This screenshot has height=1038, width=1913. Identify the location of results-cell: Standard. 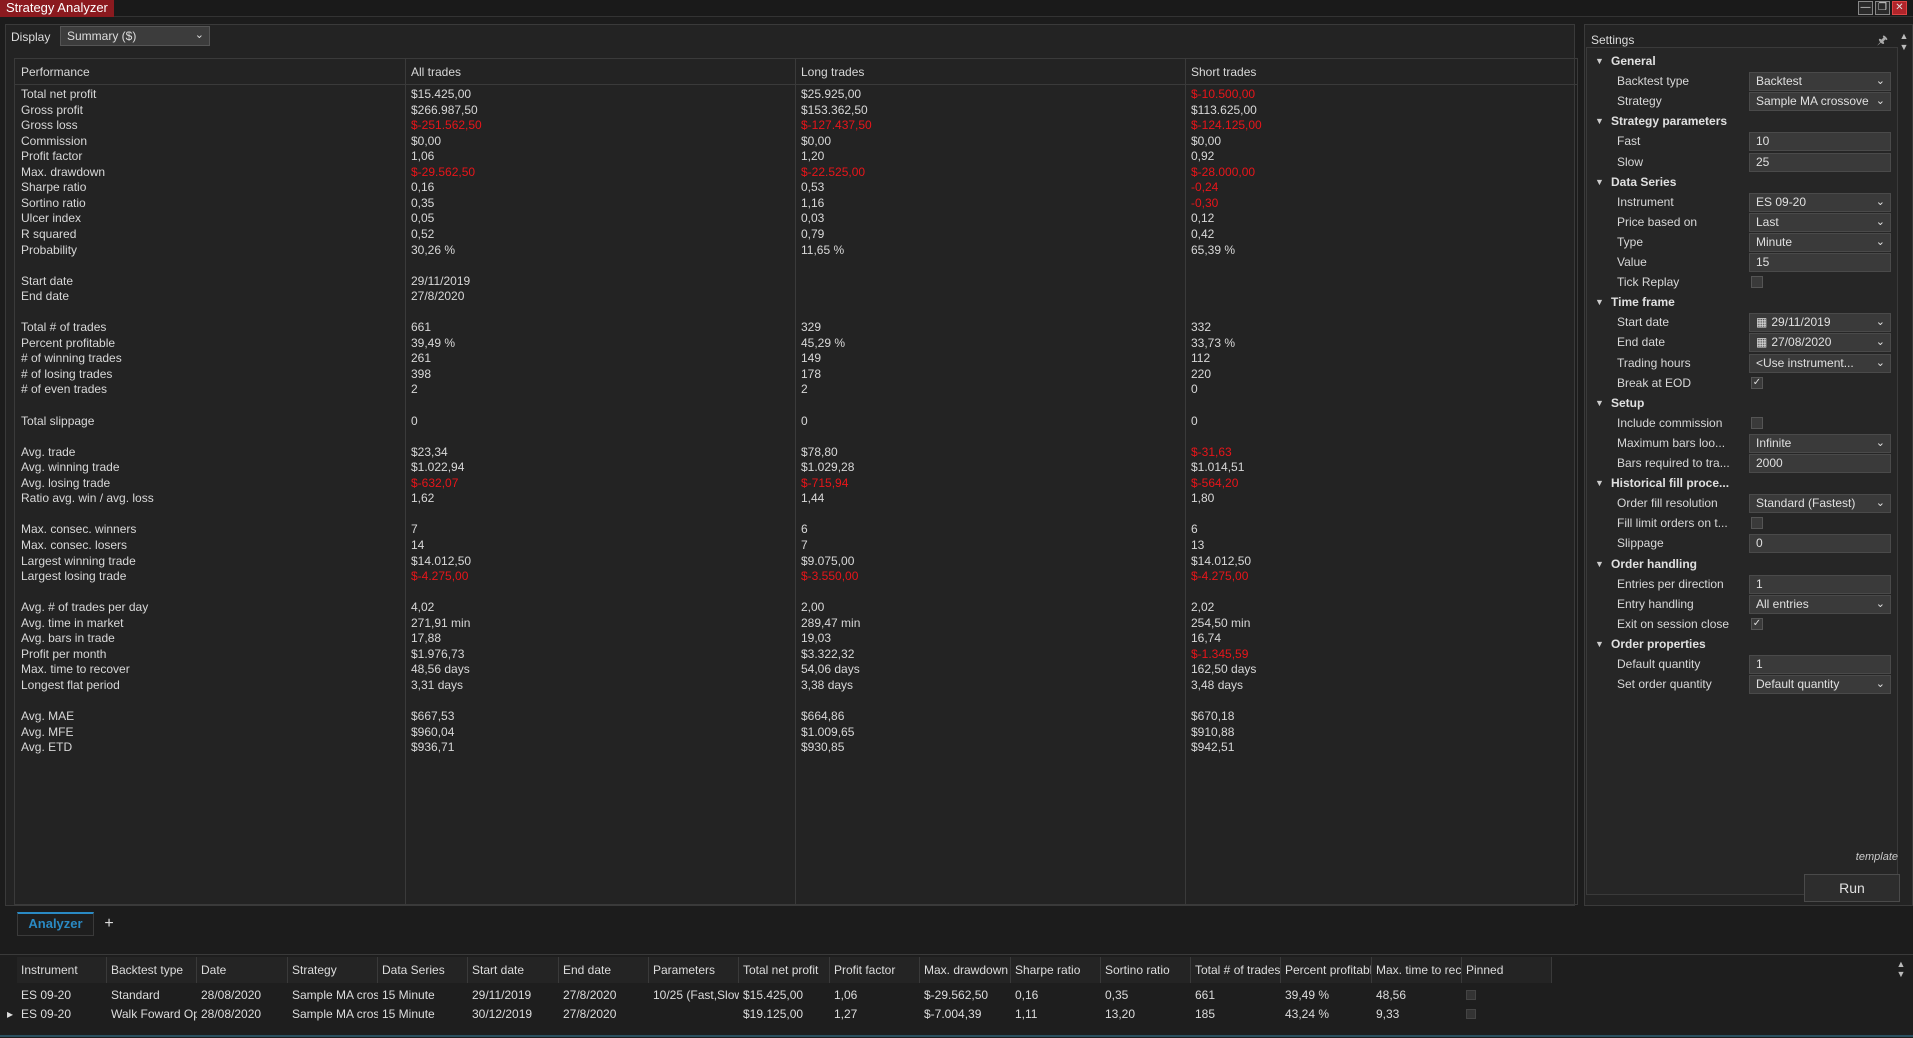
(152, 995).